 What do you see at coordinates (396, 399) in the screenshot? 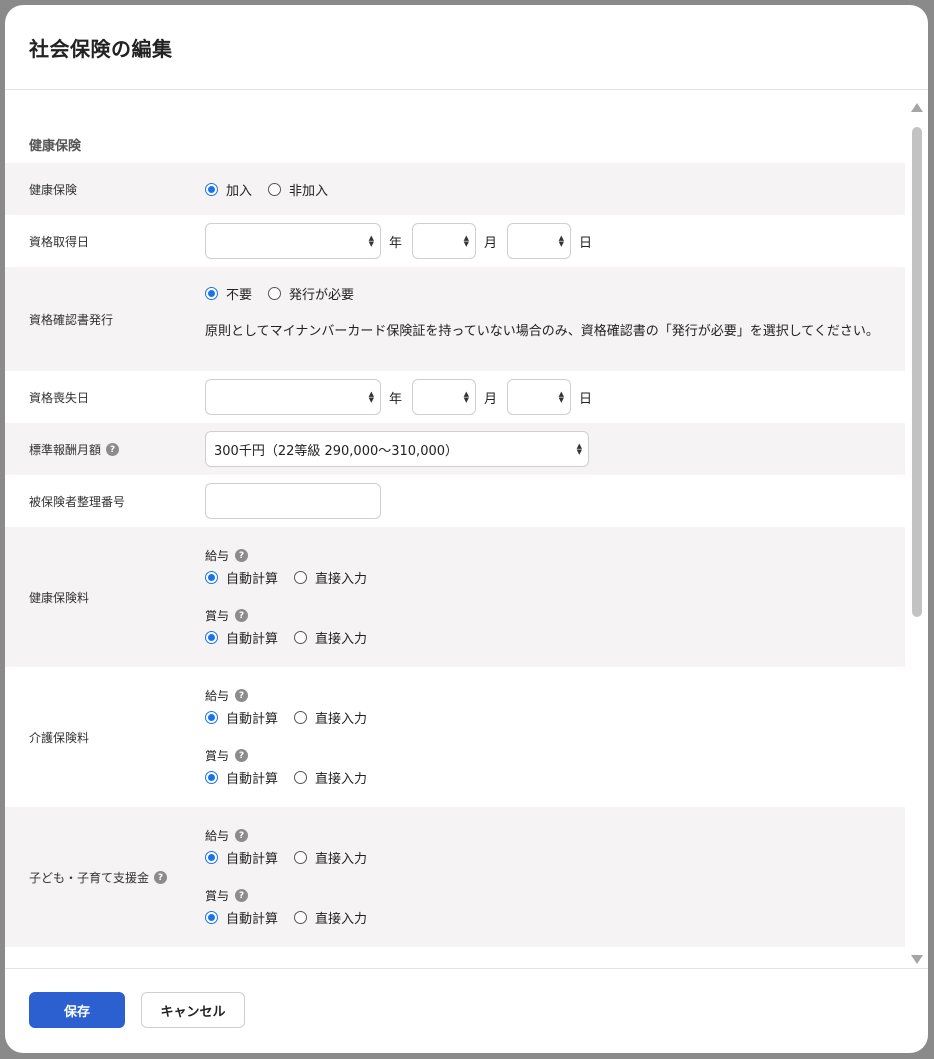
I see `year-unit: 年` at bounding box center [396, 399].